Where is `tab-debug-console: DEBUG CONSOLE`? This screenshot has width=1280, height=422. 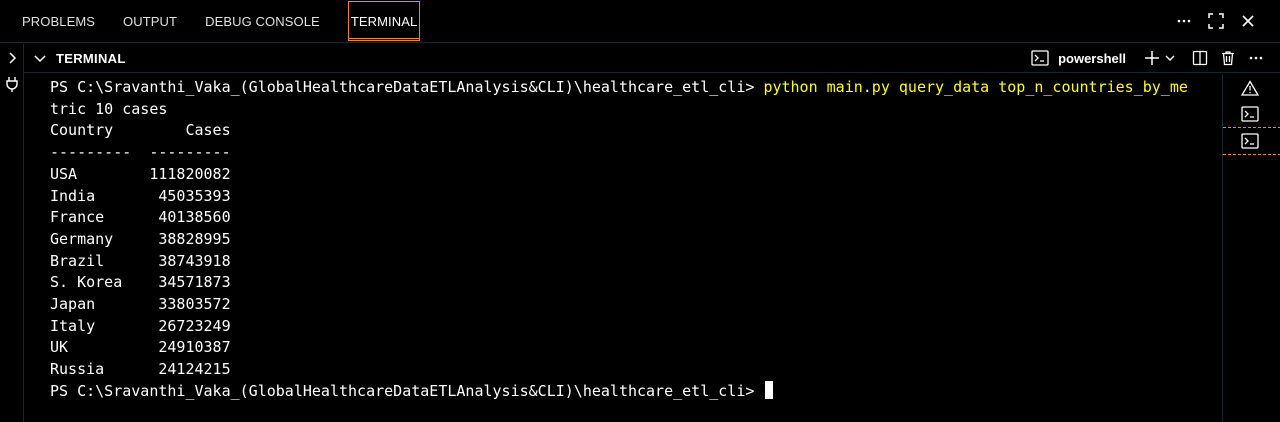
tab-debug-console: DEBUG CONSOLE is located at coordinates (262, 21).